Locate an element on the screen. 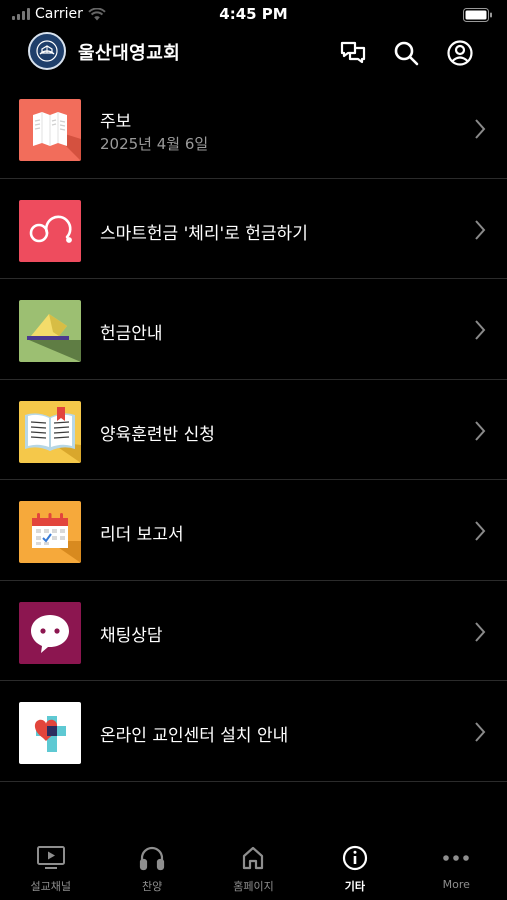 This screenshot has width=507, height=900. battery-icon is located at coordinates (478, 16).